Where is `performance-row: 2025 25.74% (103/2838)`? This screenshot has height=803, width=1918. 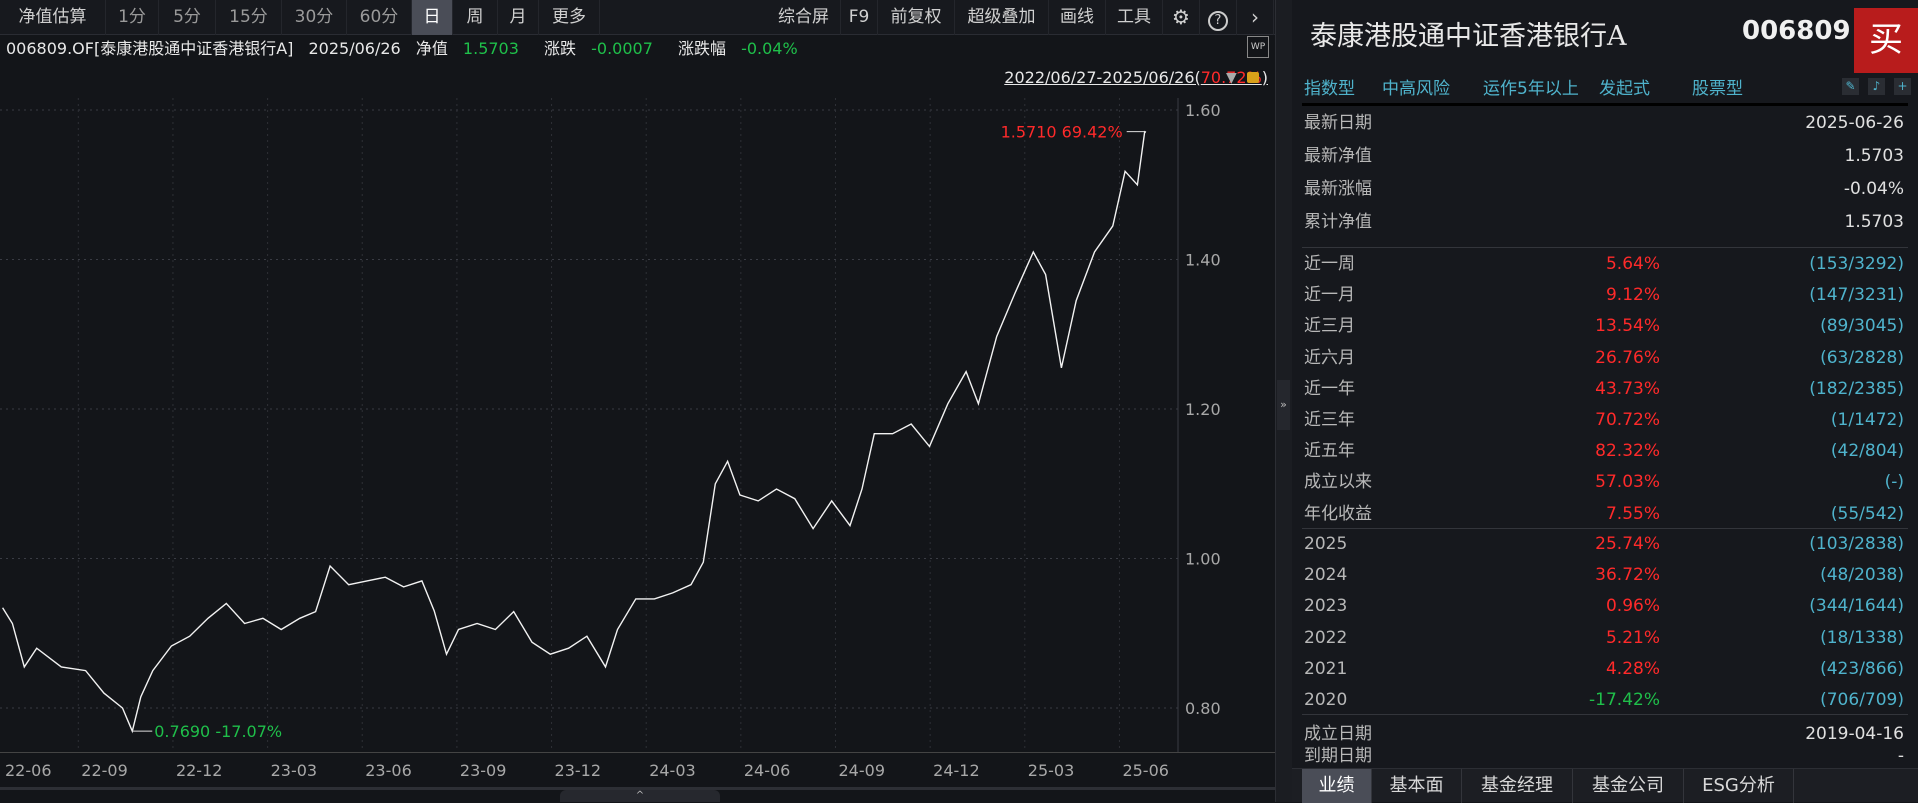
performance-row: 2025 25.74% (103/2838) is located at coordinates (1605, 544).